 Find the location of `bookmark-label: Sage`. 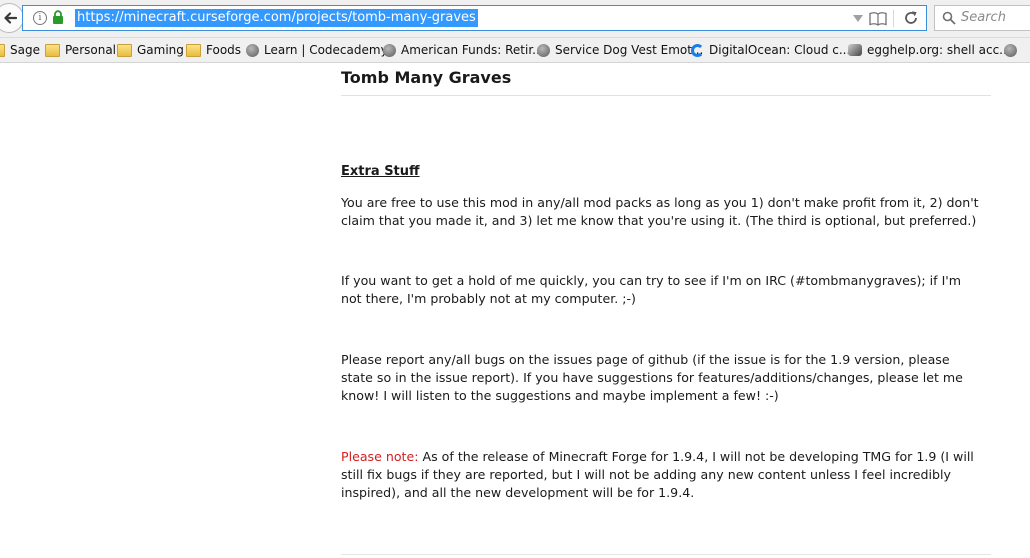

bookmark-label: Sage is located at coordinates (25, 50).